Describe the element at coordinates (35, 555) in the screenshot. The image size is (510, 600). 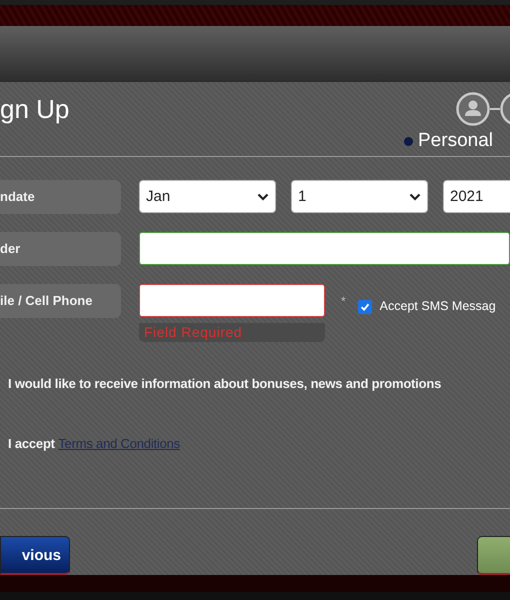
I see `previous-button: vious` at that location.